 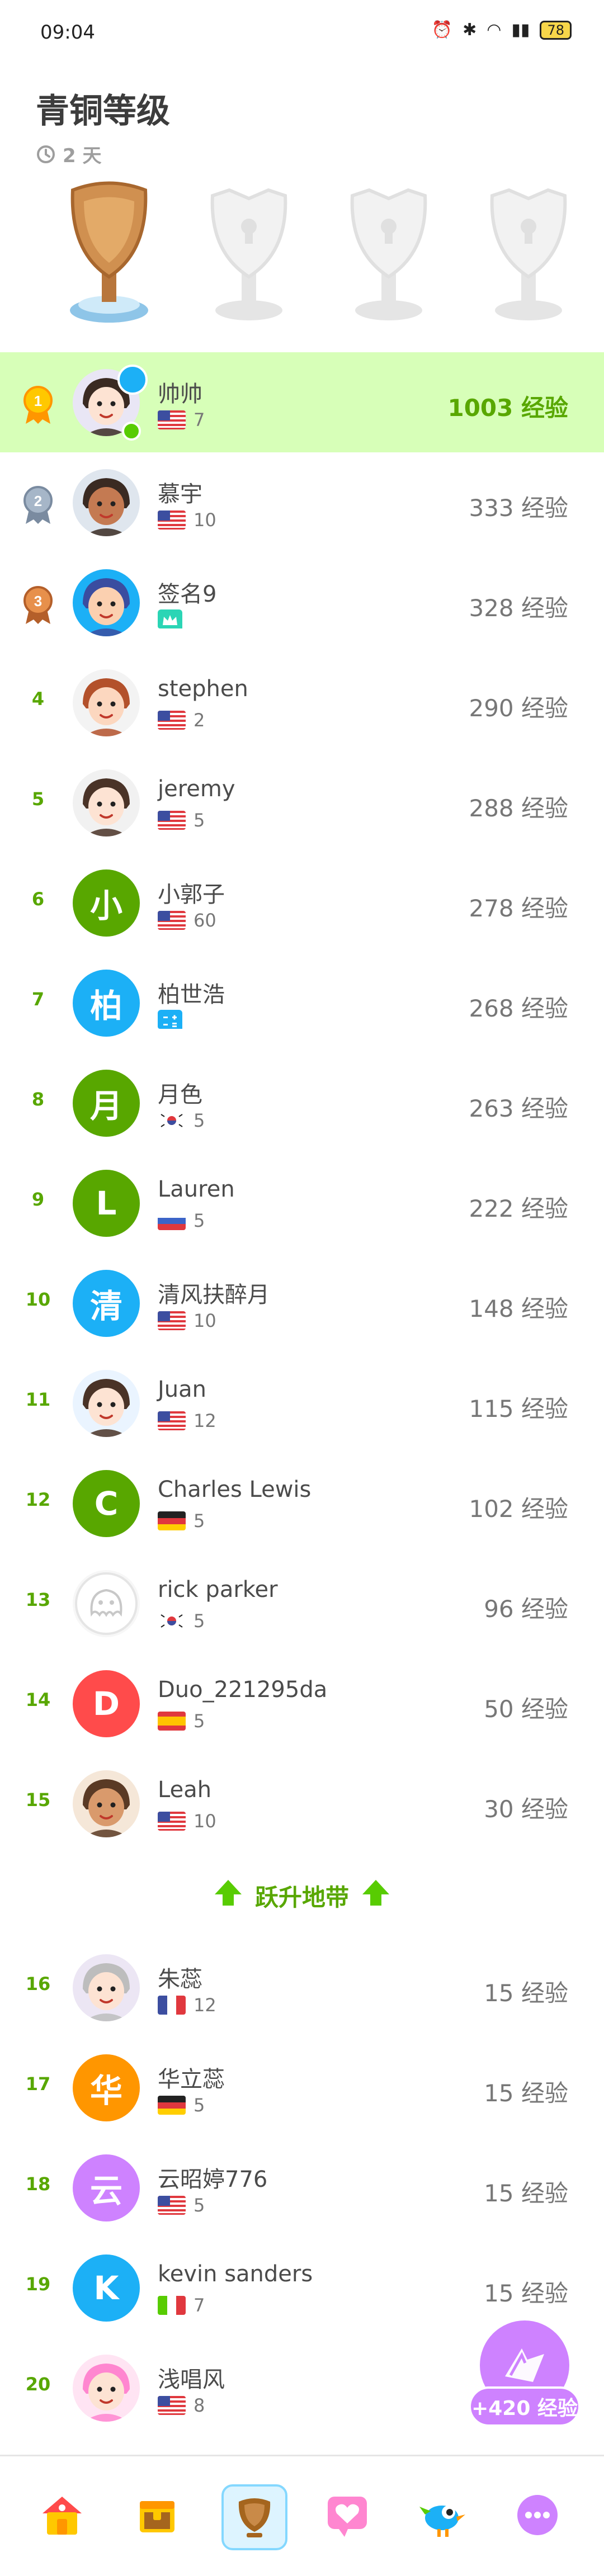 What do you see at coordinates (199, 420) in the screenshot?
I see `streak-count: 7` at bounding box center [199, 420].